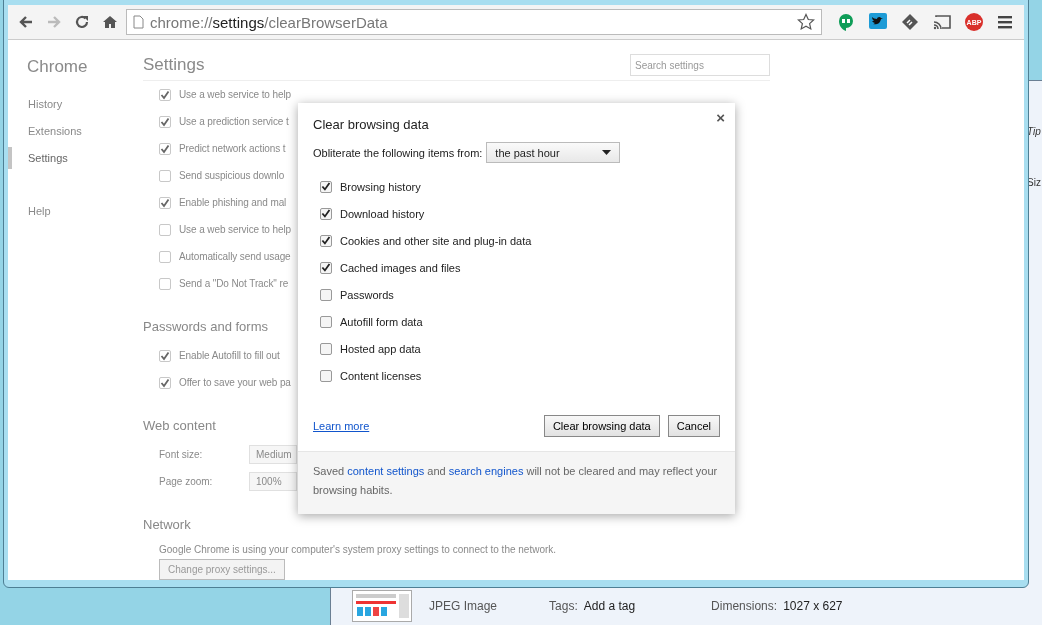  What do you see at coordinates (744, 606) in the screenshot?
I see `dimensions-label: Dimensions:` at bounding box center [744, 606].